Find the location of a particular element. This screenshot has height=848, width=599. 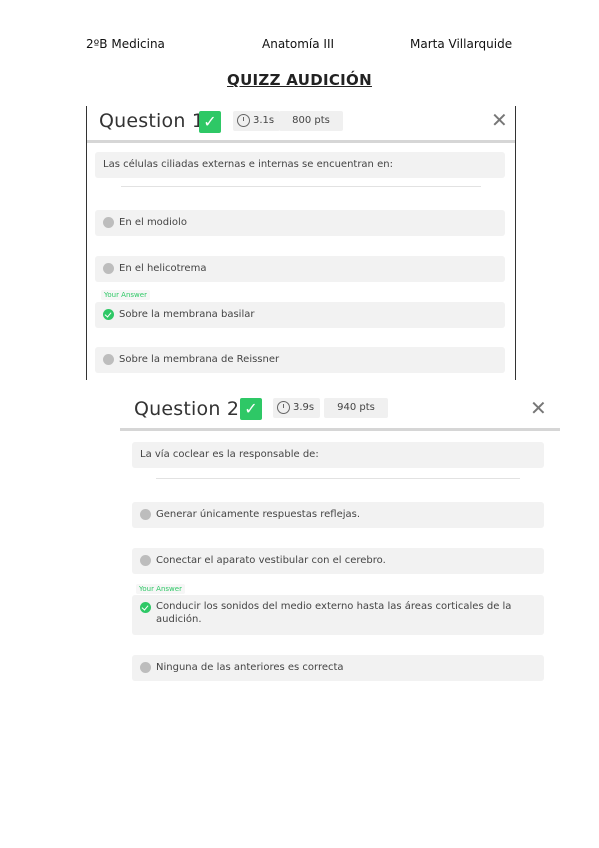

option-label: En el helicotrema is located at coordinates (163, 268).